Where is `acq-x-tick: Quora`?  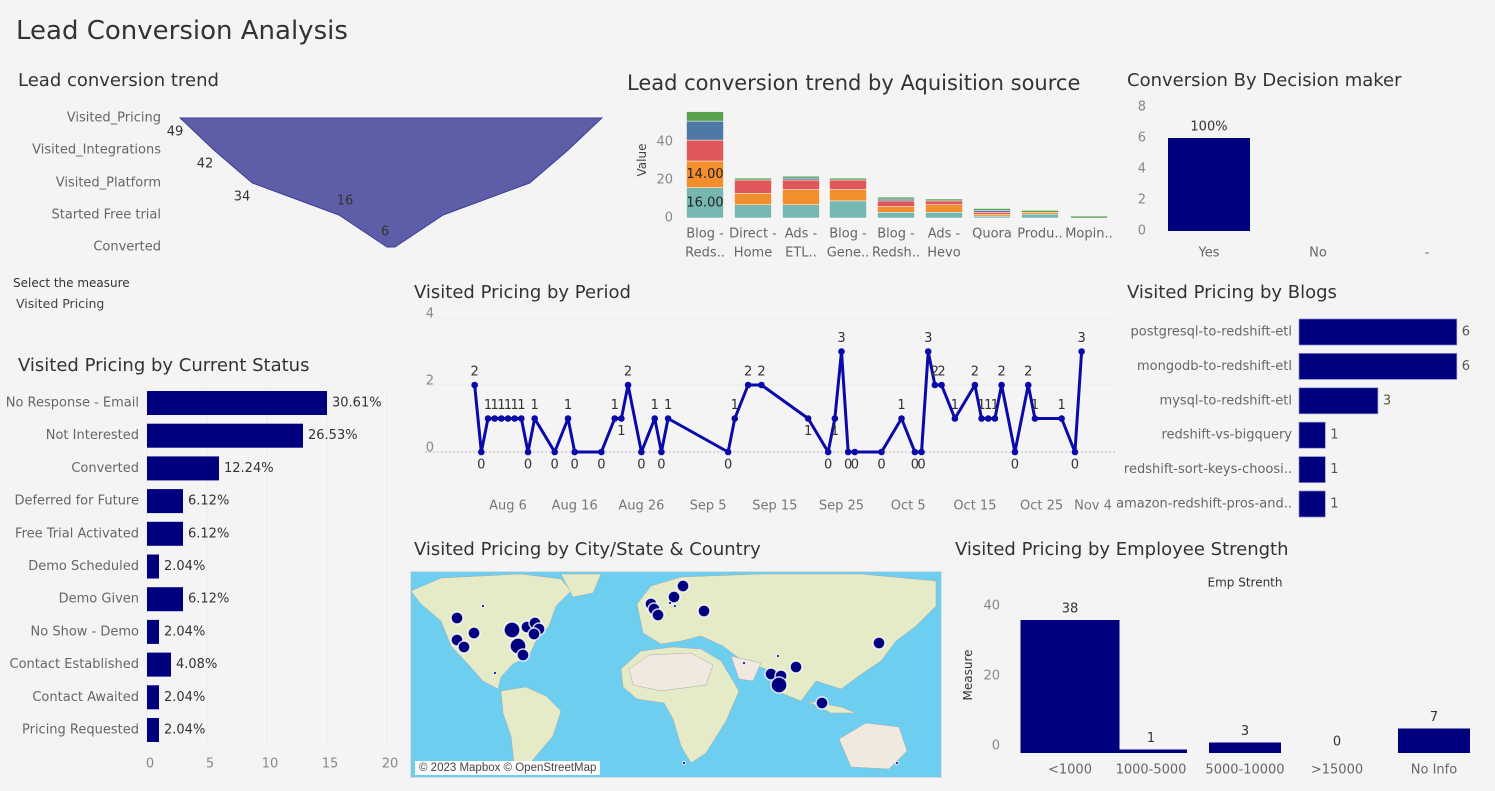
acq-x-tick: Quora is located at coordinates (992, 234).